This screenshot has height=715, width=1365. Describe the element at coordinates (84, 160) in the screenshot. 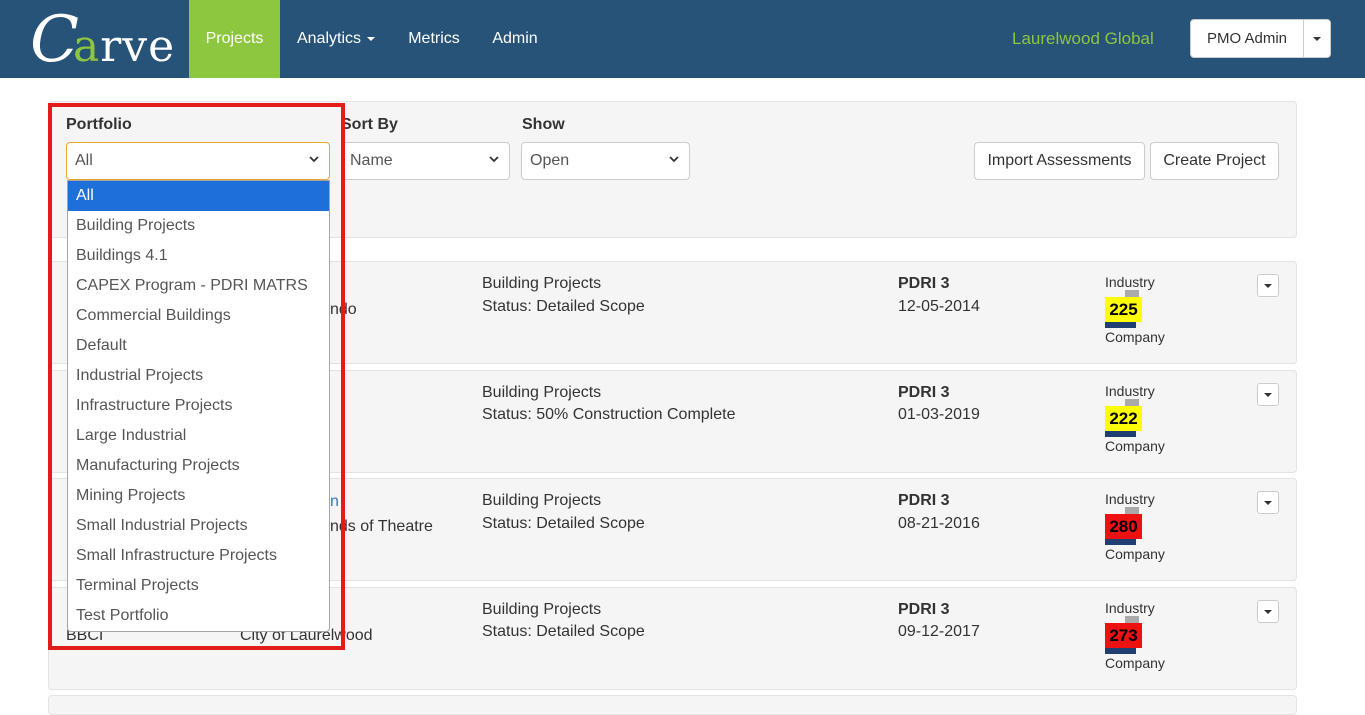

I see `portfolio-select-value: All` at that location.